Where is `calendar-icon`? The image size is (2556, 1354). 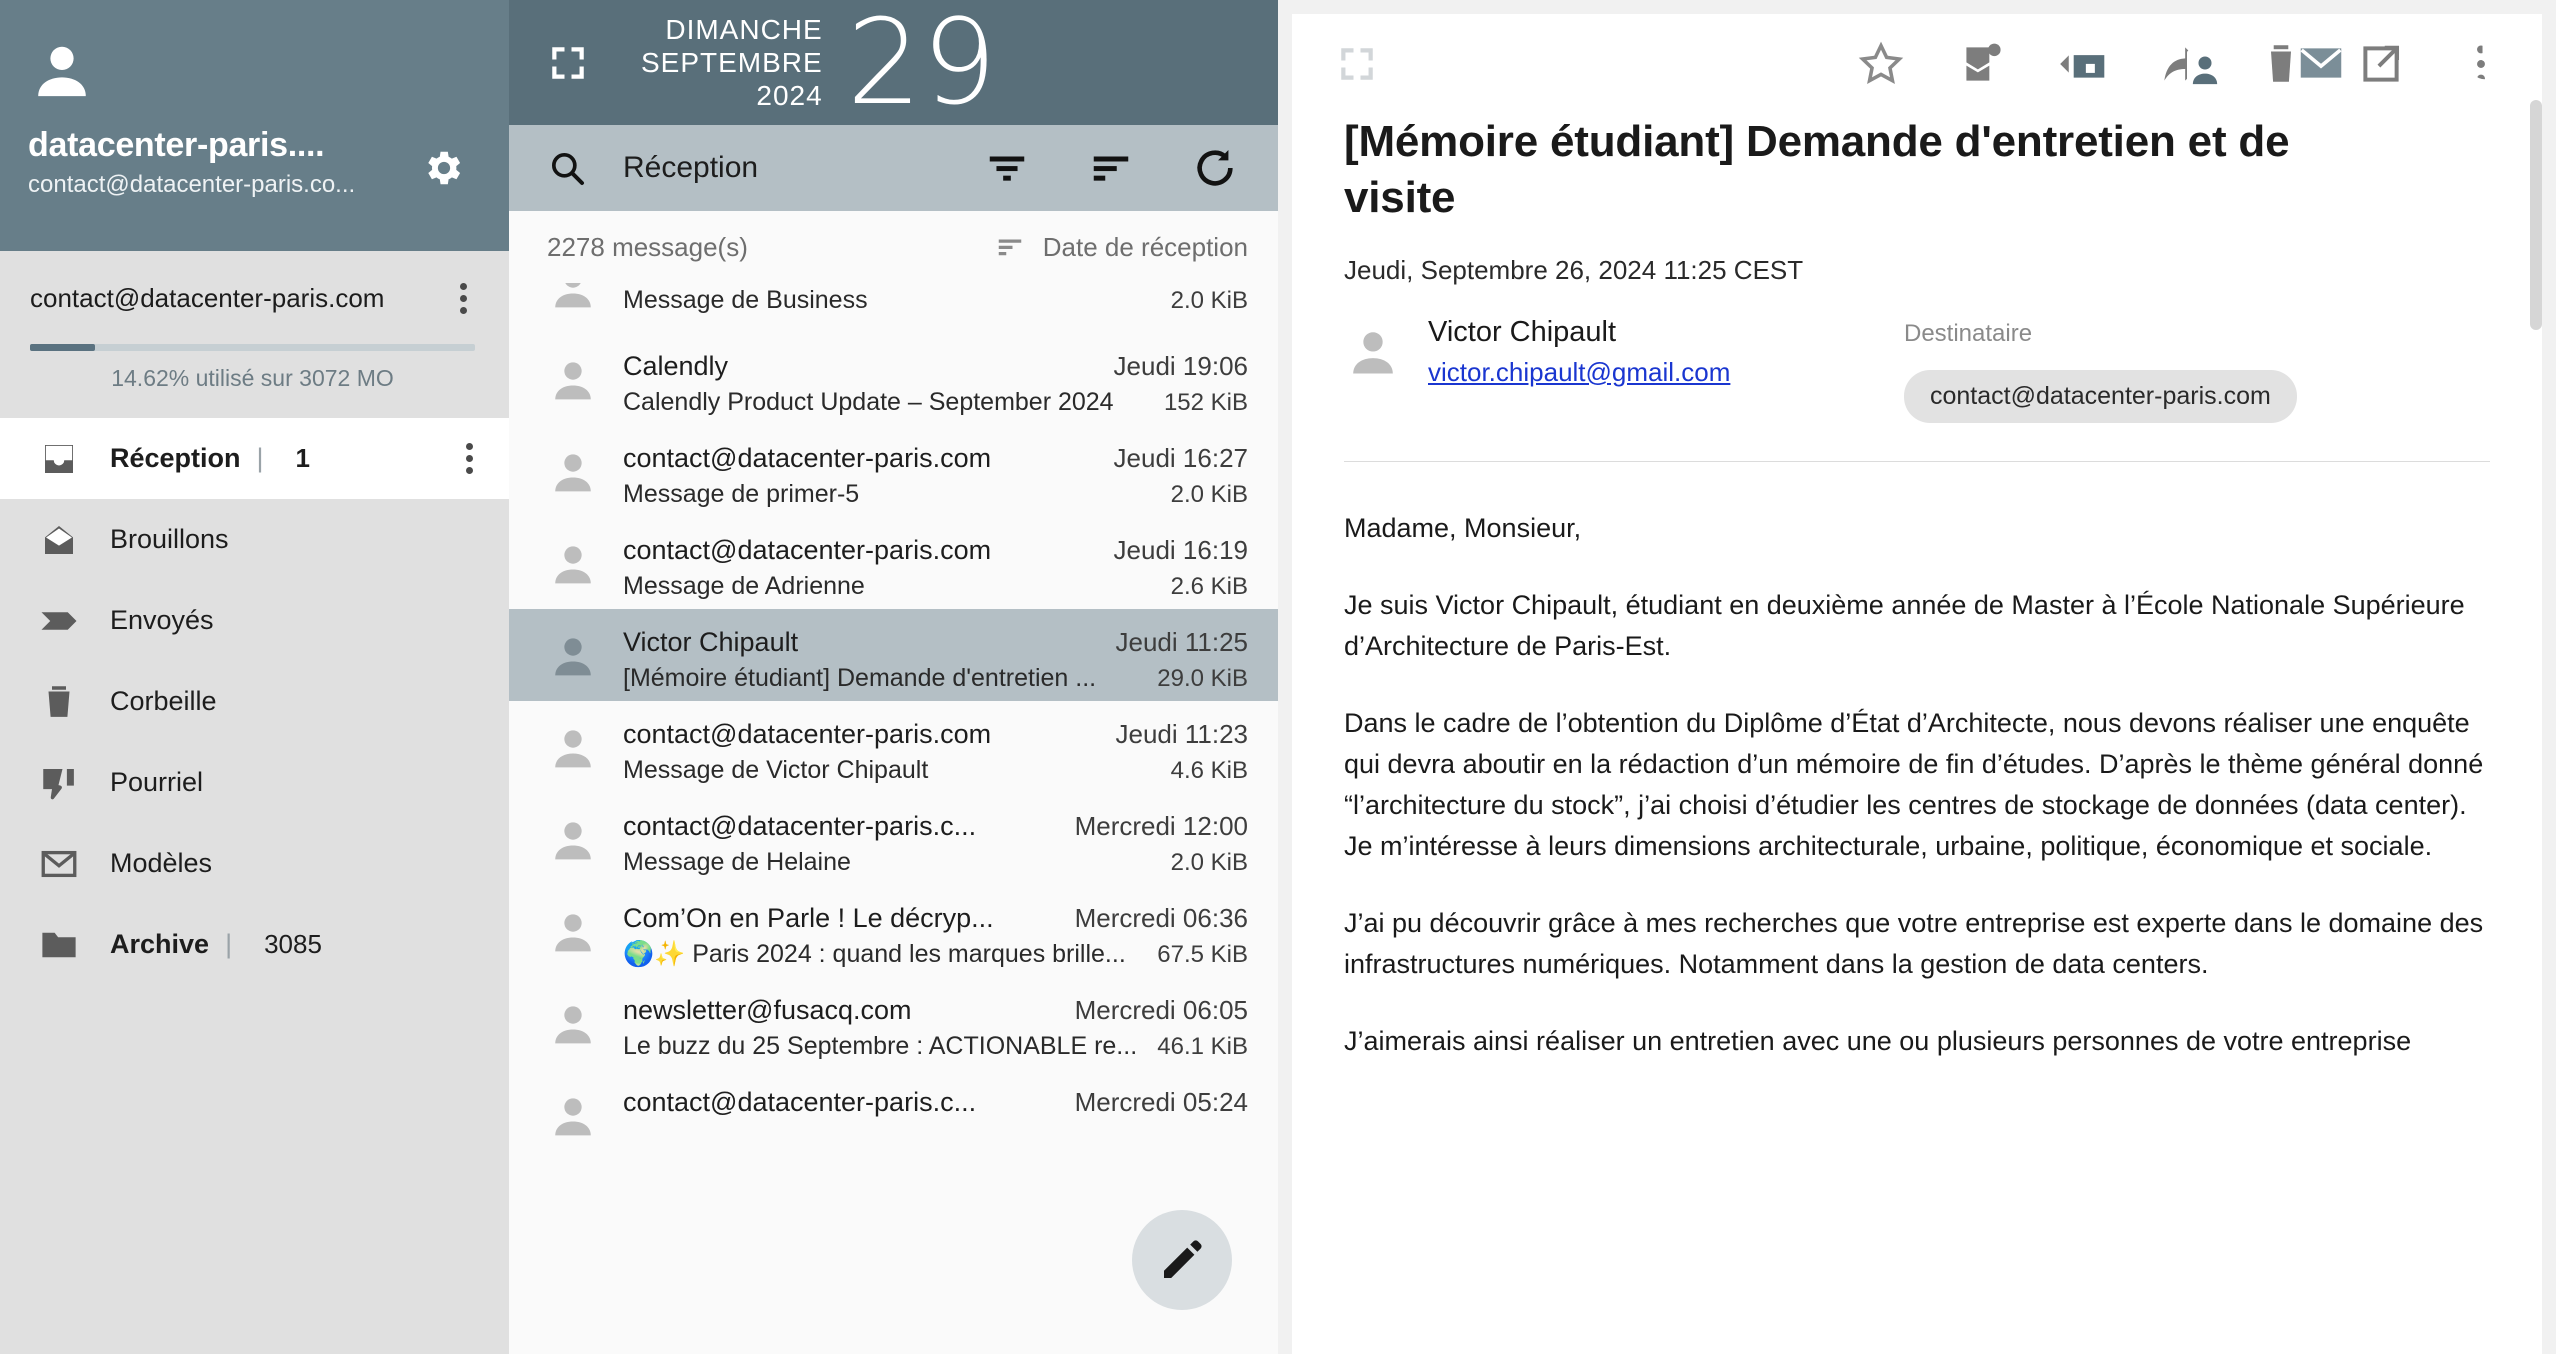 calendar-icon is located at coordinates (2089, 63).